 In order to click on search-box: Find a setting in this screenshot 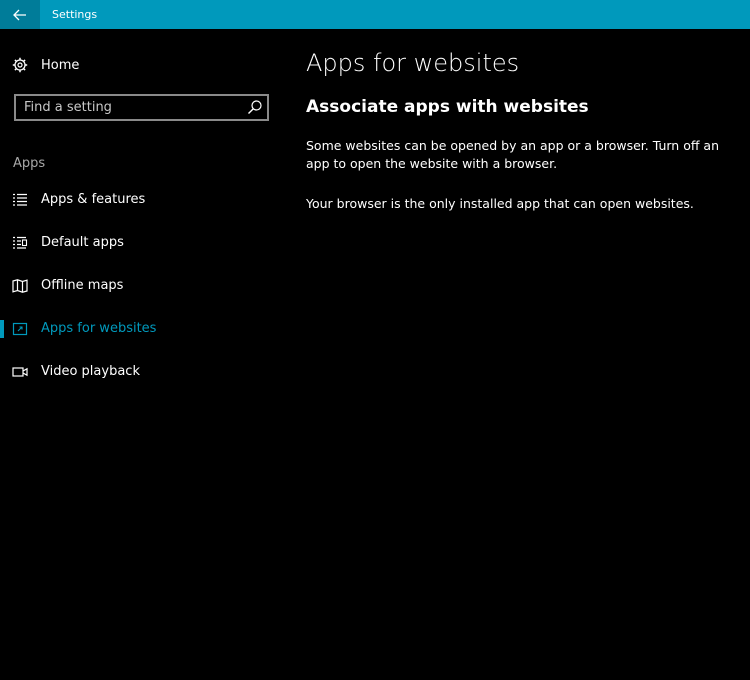, I will do `click(141, 107)`.